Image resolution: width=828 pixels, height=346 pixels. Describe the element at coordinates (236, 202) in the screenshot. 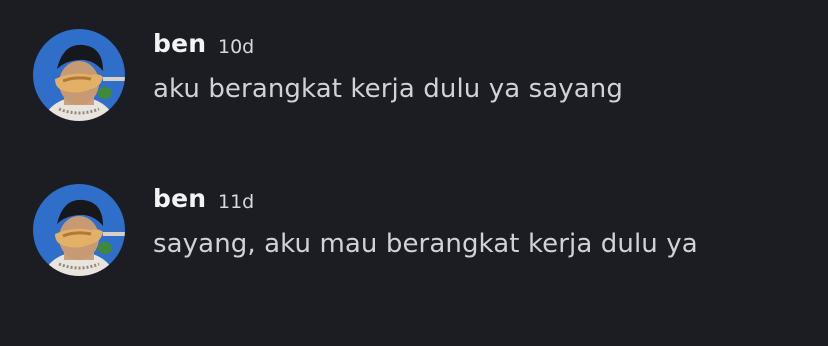

I see `message-timestamp: 11d` at that location.